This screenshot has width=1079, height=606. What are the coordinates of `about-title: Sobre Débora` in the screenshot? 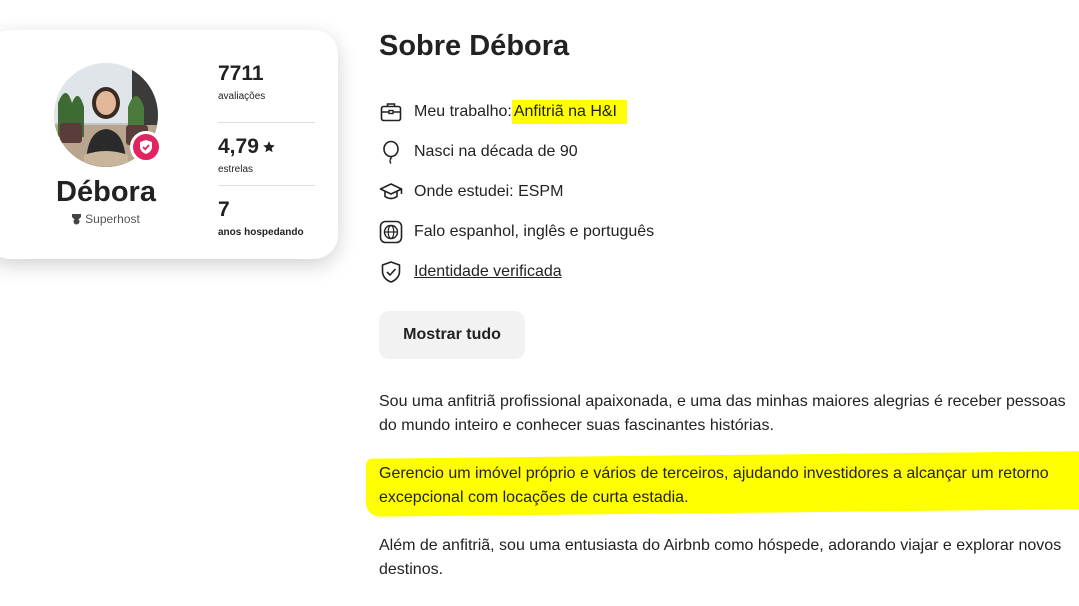 It's located at (474, 46).